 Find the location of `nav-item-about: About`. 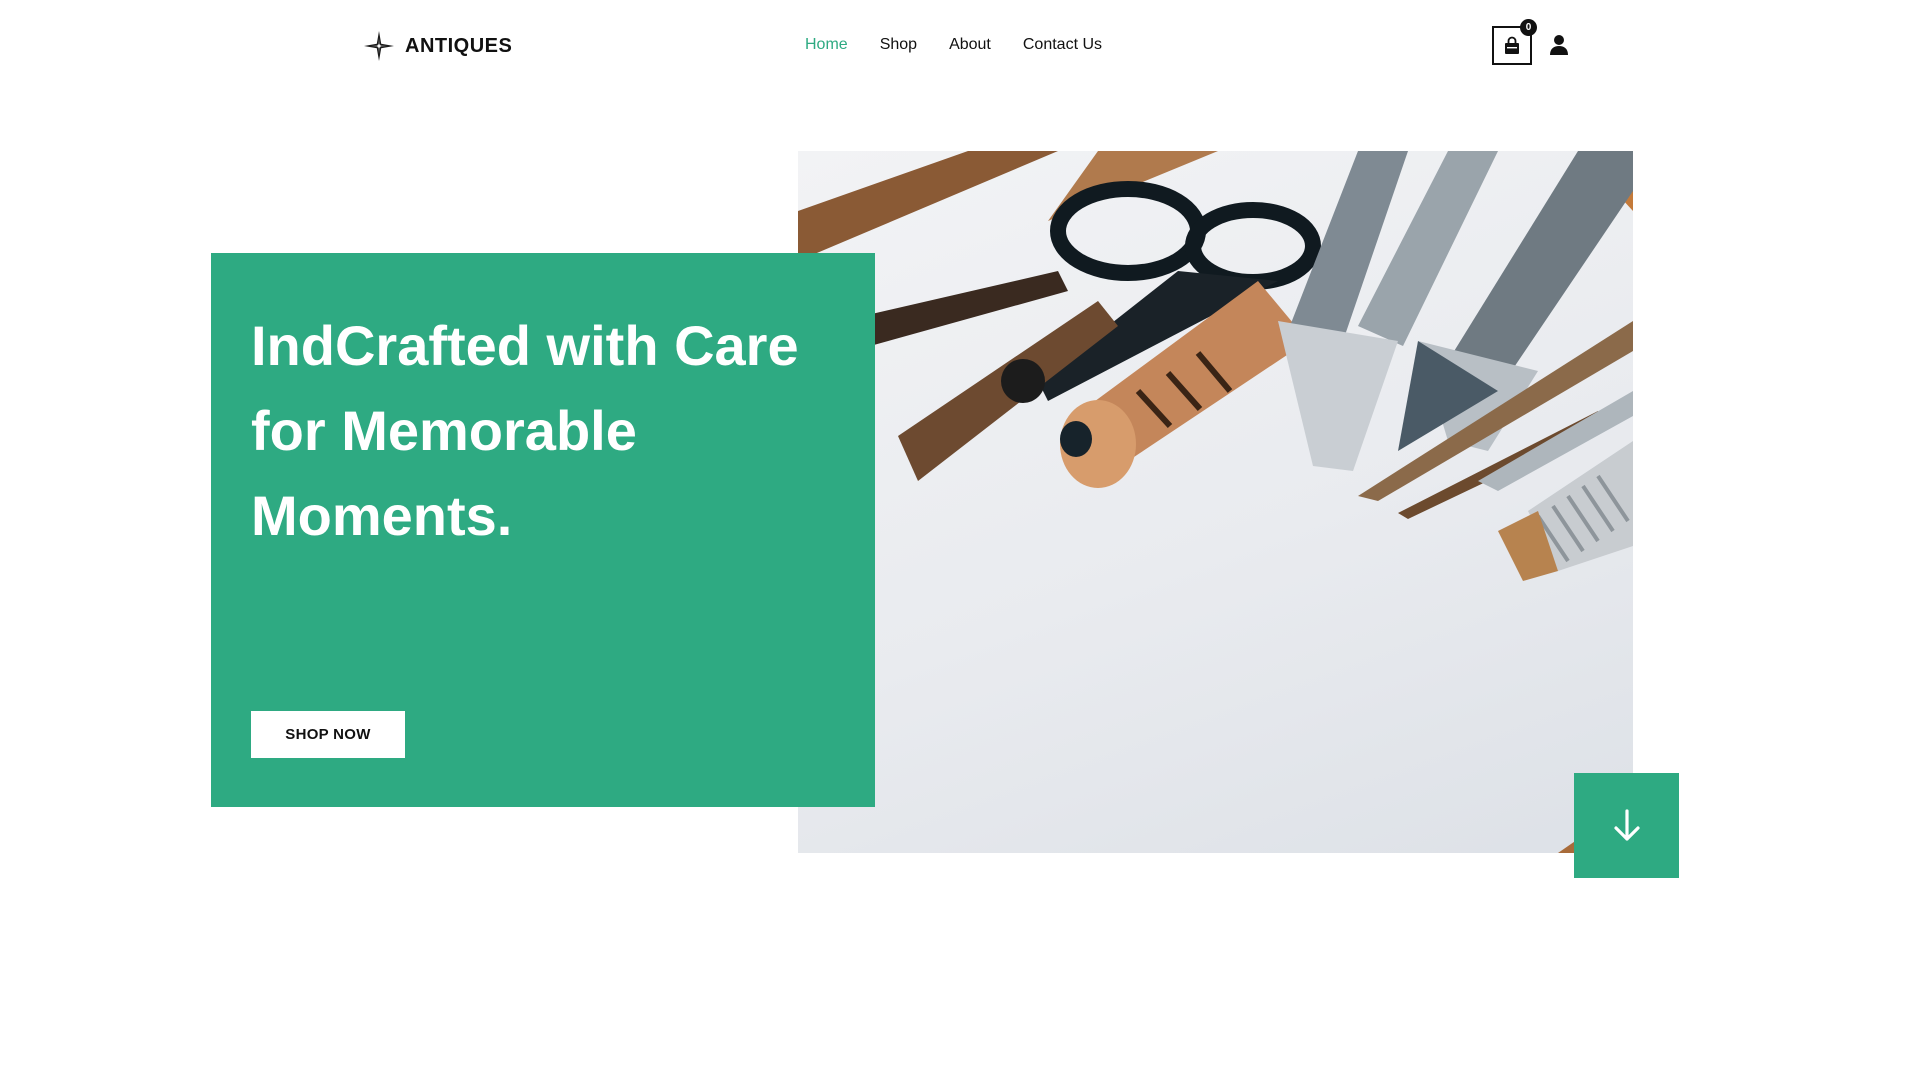

nav-item-about: About is located at coordinates (970, 45).